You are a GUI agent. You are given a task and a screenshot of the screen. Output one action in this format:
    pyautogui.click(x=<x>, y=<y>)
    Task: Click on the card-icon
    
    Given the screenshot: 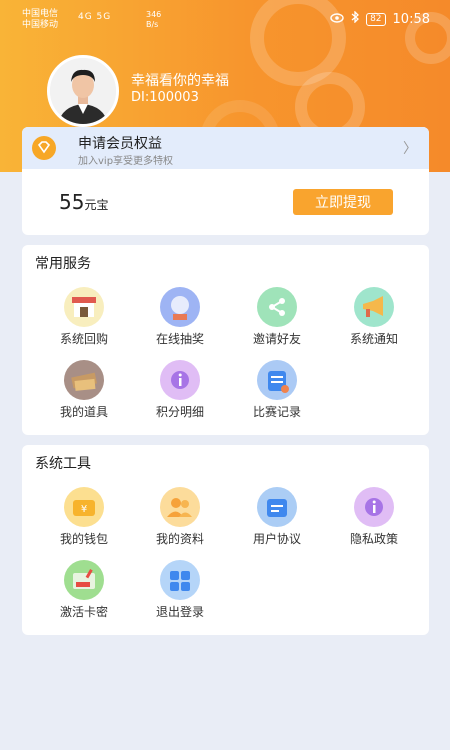 What is the action you would take?
    pyautogui.click(x=84, y=580)
    